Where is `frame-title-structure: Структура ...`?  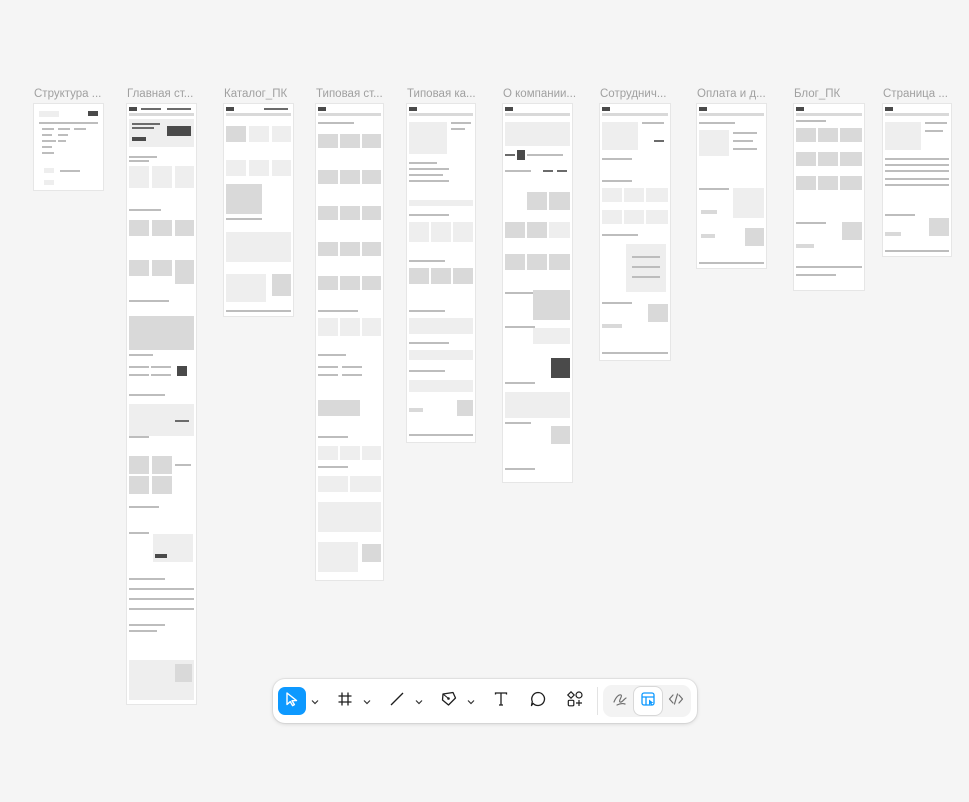 frame-title-structure: Структура ... is located at coordinates (74, 94).